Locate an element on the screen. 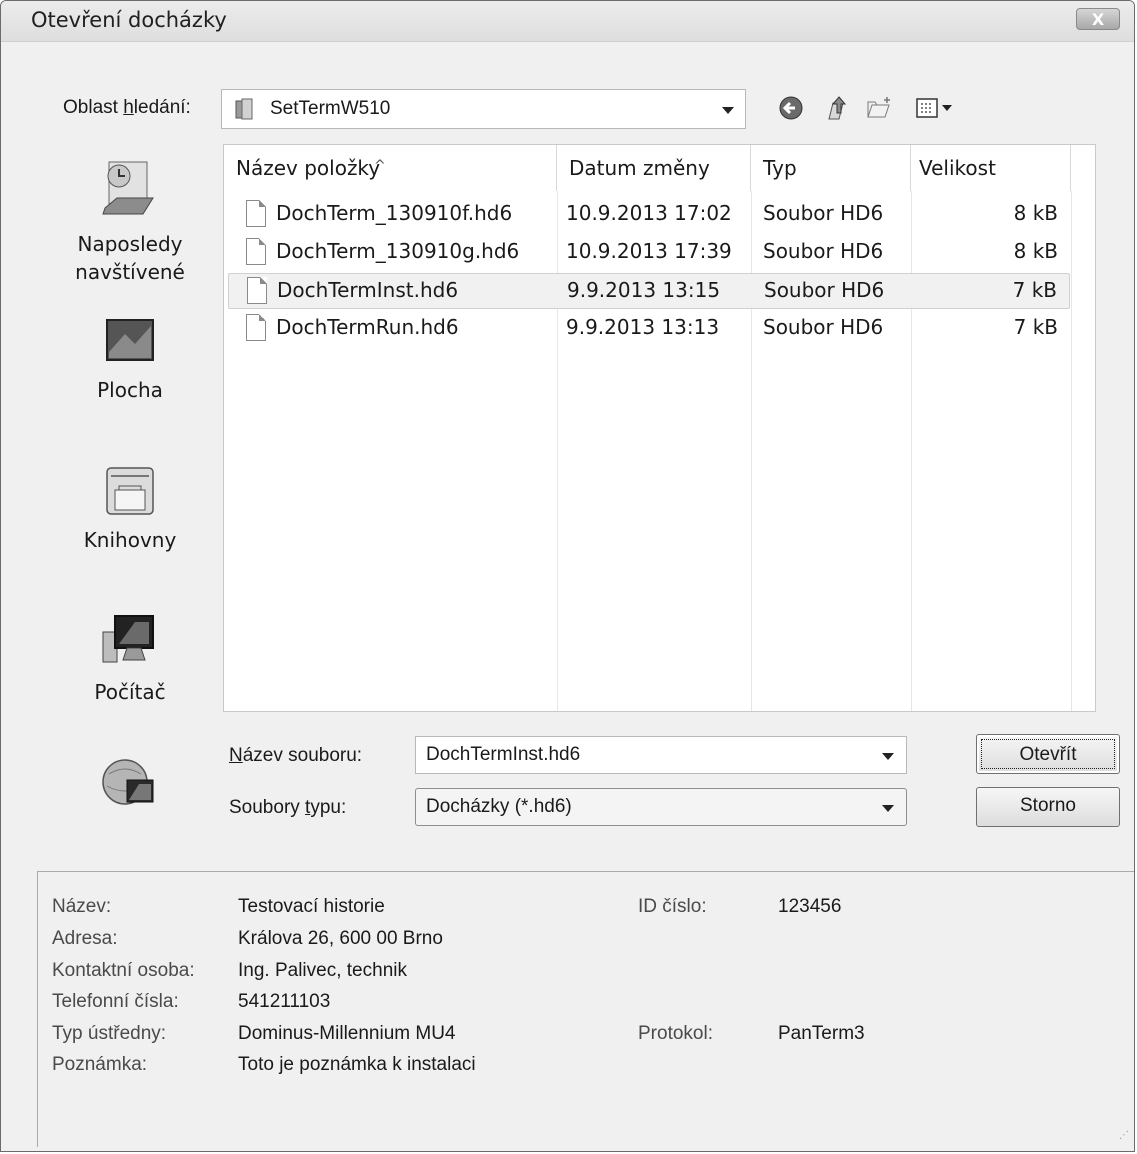  close-icon: X is located at coordinates (1098, 19).